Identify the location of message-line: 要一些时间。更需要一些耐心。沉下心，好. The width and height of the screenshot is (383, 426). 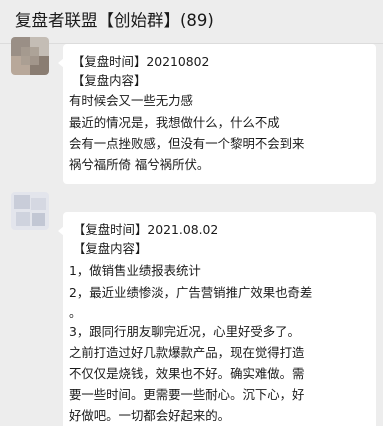
(187, 394).